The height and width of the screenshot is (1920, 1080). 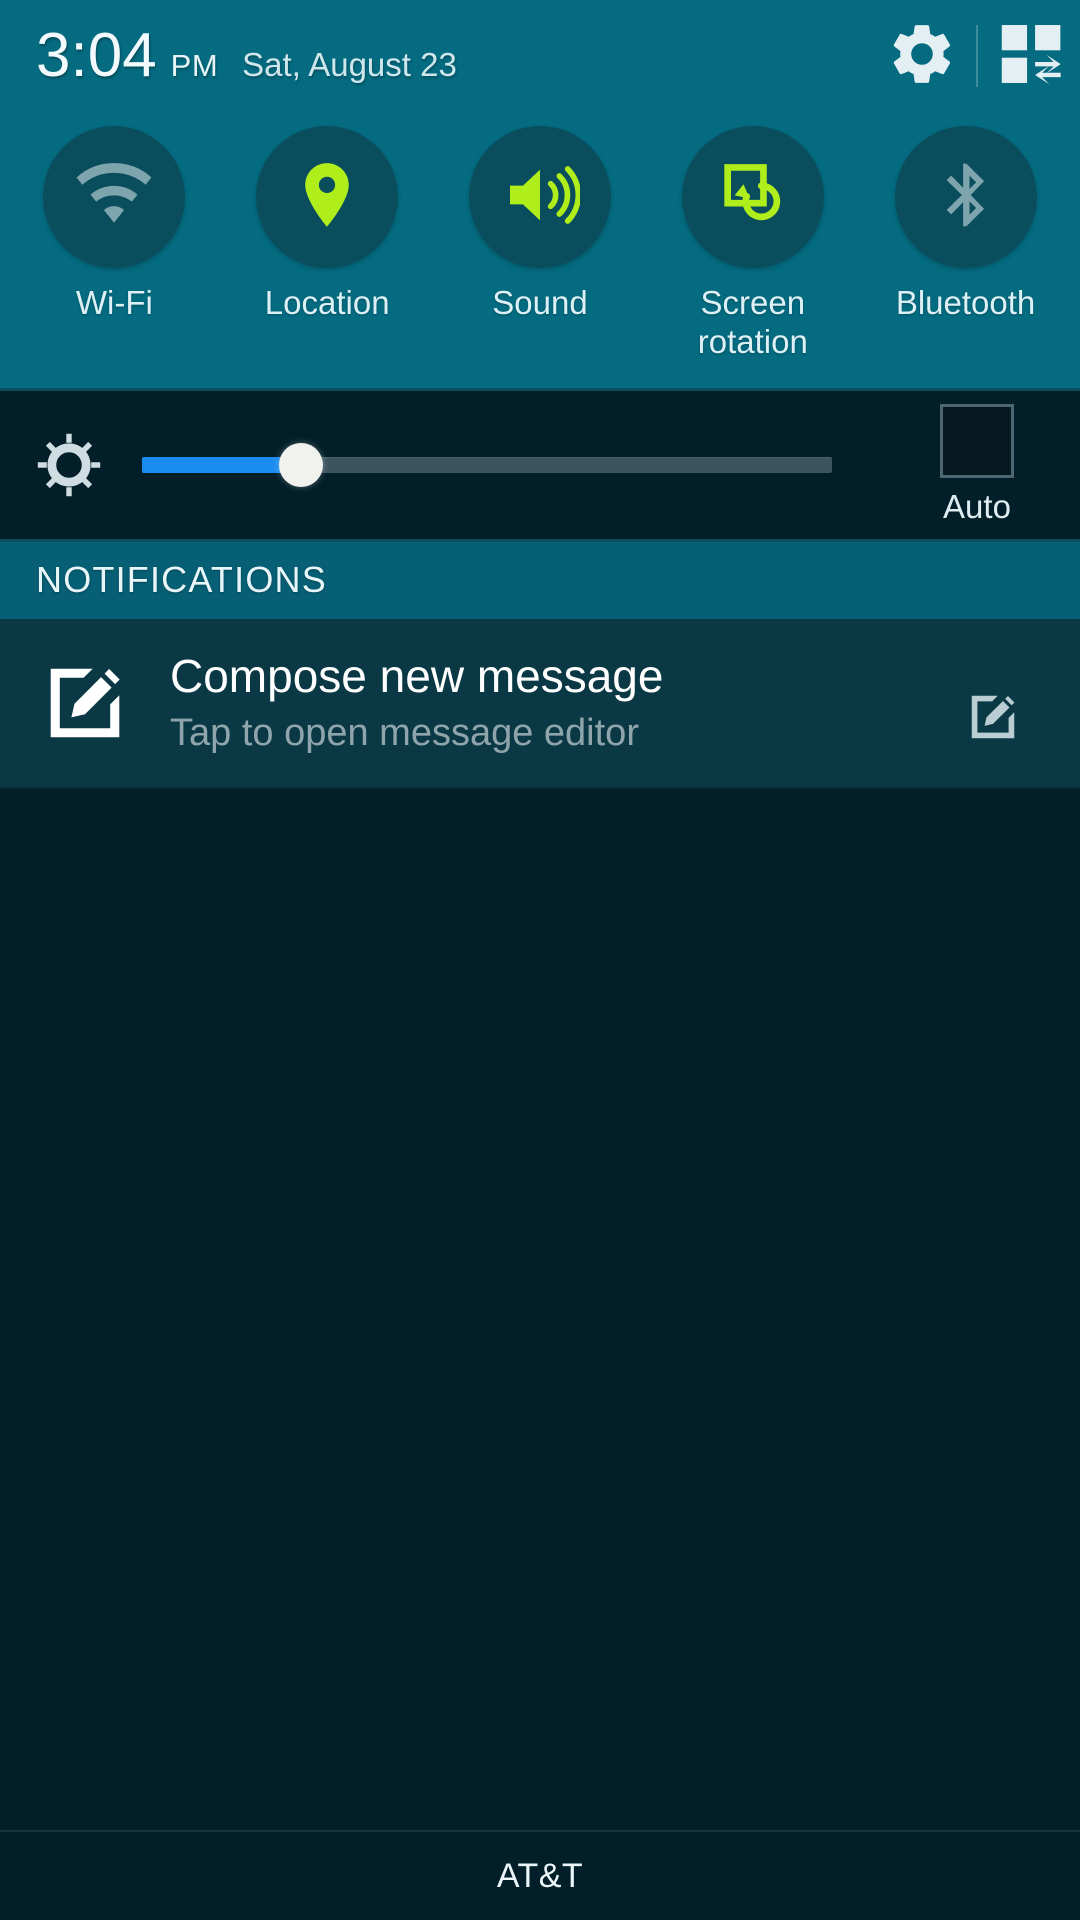 I want to click on quick-toggle-screen-rotation: Screen rotation, so click(x=753, y=244).